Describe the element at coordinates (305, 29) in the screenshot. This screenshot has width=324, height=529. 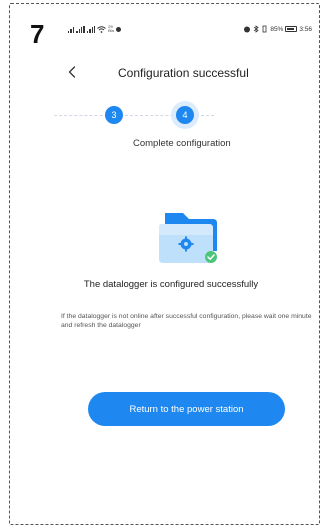
I see `clock-time: 3:56` at that location.